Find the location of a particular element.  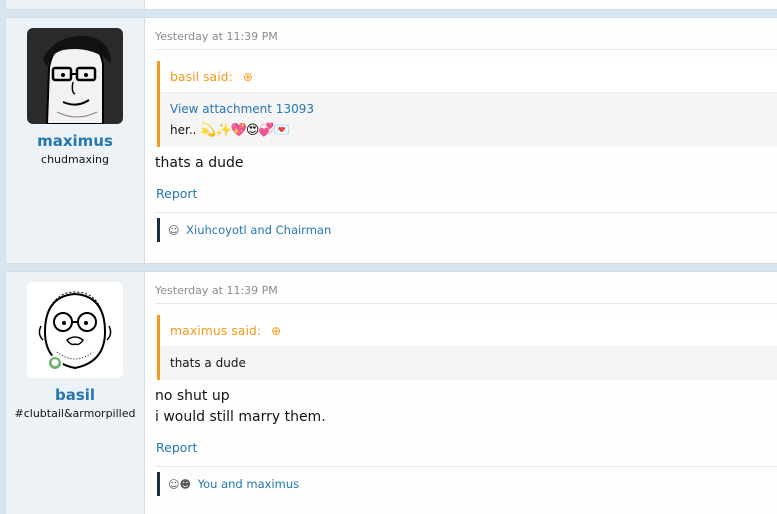

user-cell: maximus chudmaxing is located at coordinates (79, 140).